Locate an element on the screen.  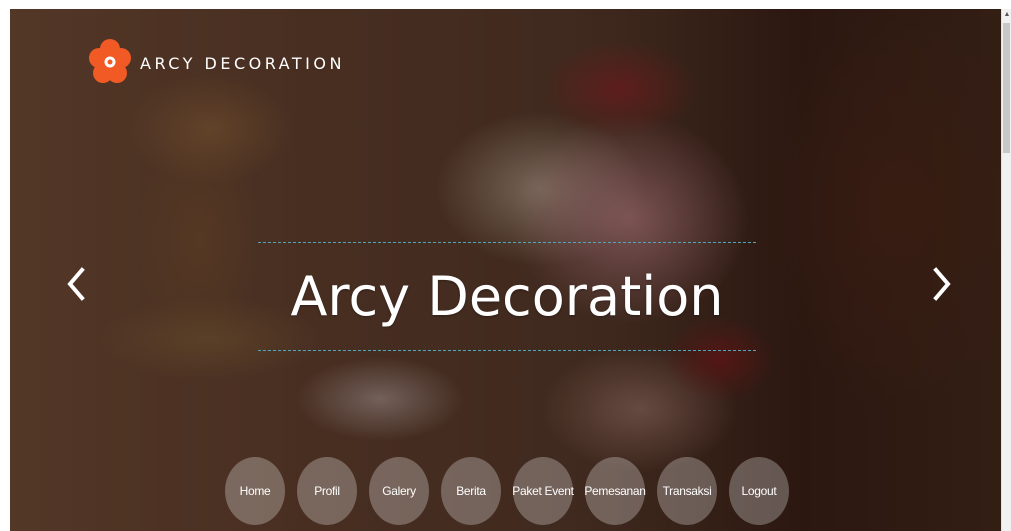
nav-home: Home is located at coordinates (255, 491).